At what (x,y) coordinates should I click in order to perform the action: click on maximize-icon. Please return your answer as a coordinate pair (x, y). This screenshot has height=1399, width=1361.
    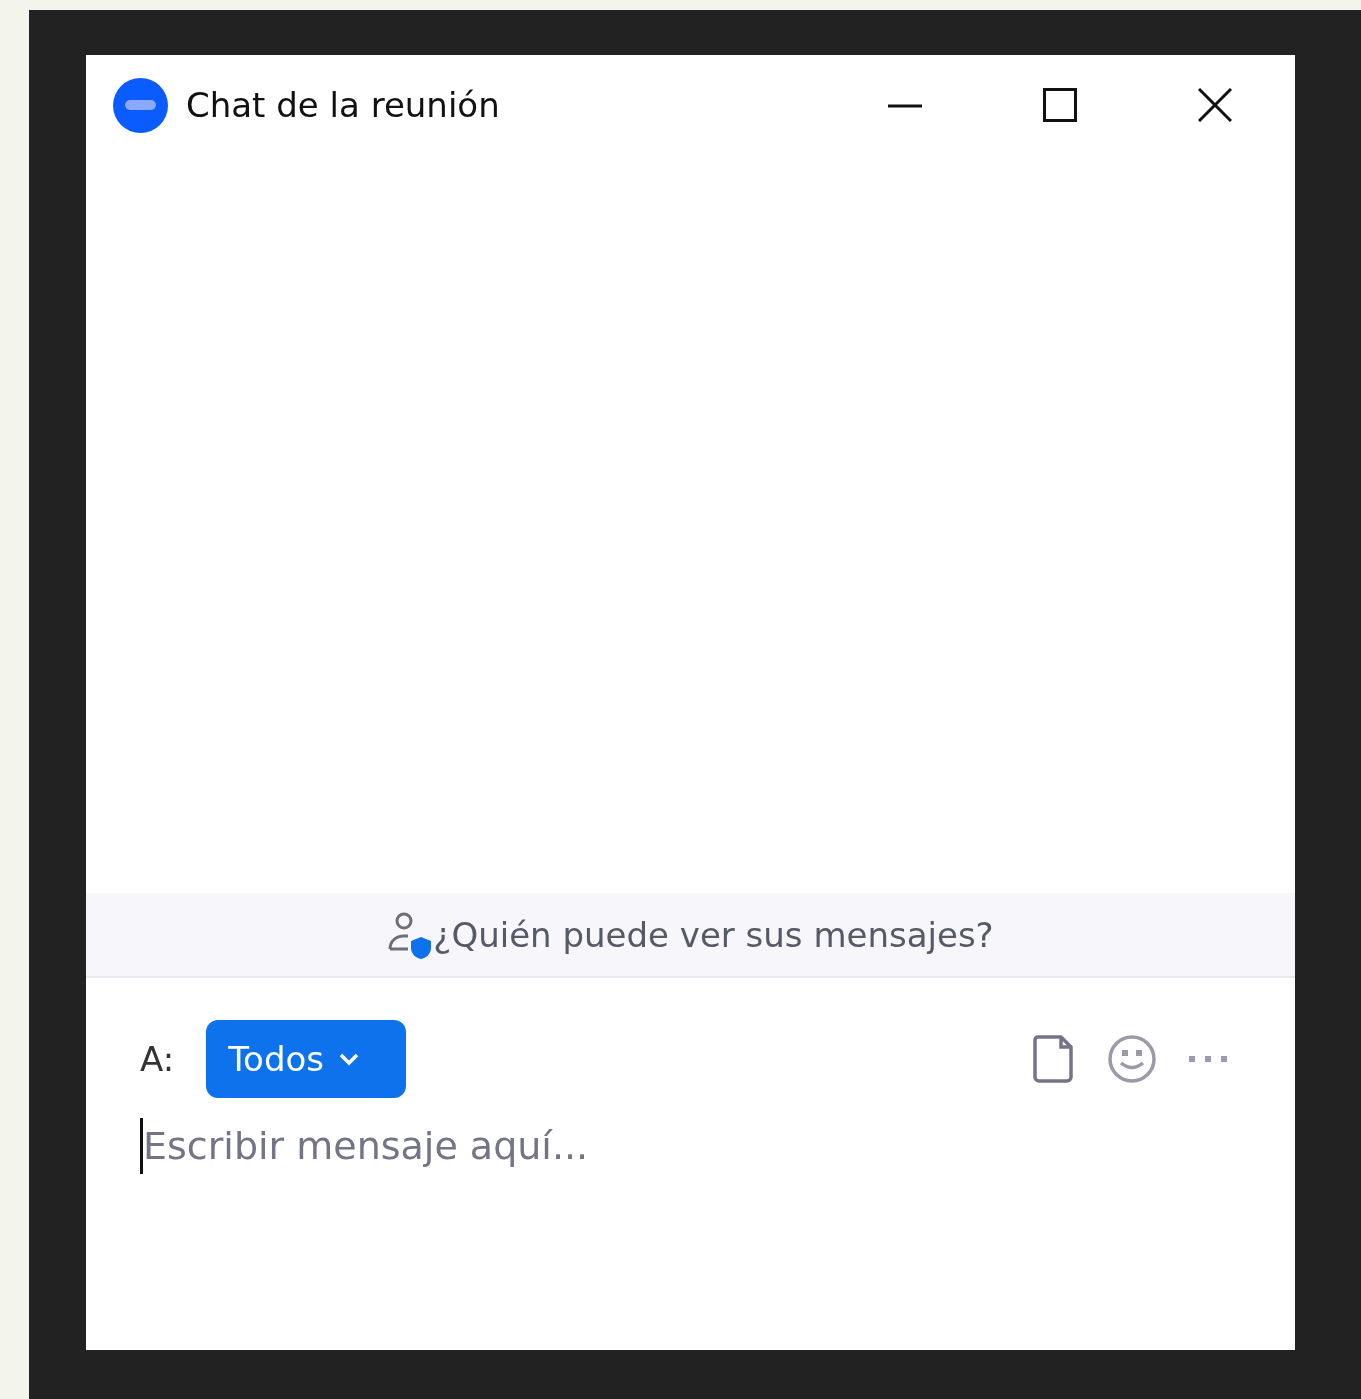
    Looking at the image, I should click on (1060, 105).